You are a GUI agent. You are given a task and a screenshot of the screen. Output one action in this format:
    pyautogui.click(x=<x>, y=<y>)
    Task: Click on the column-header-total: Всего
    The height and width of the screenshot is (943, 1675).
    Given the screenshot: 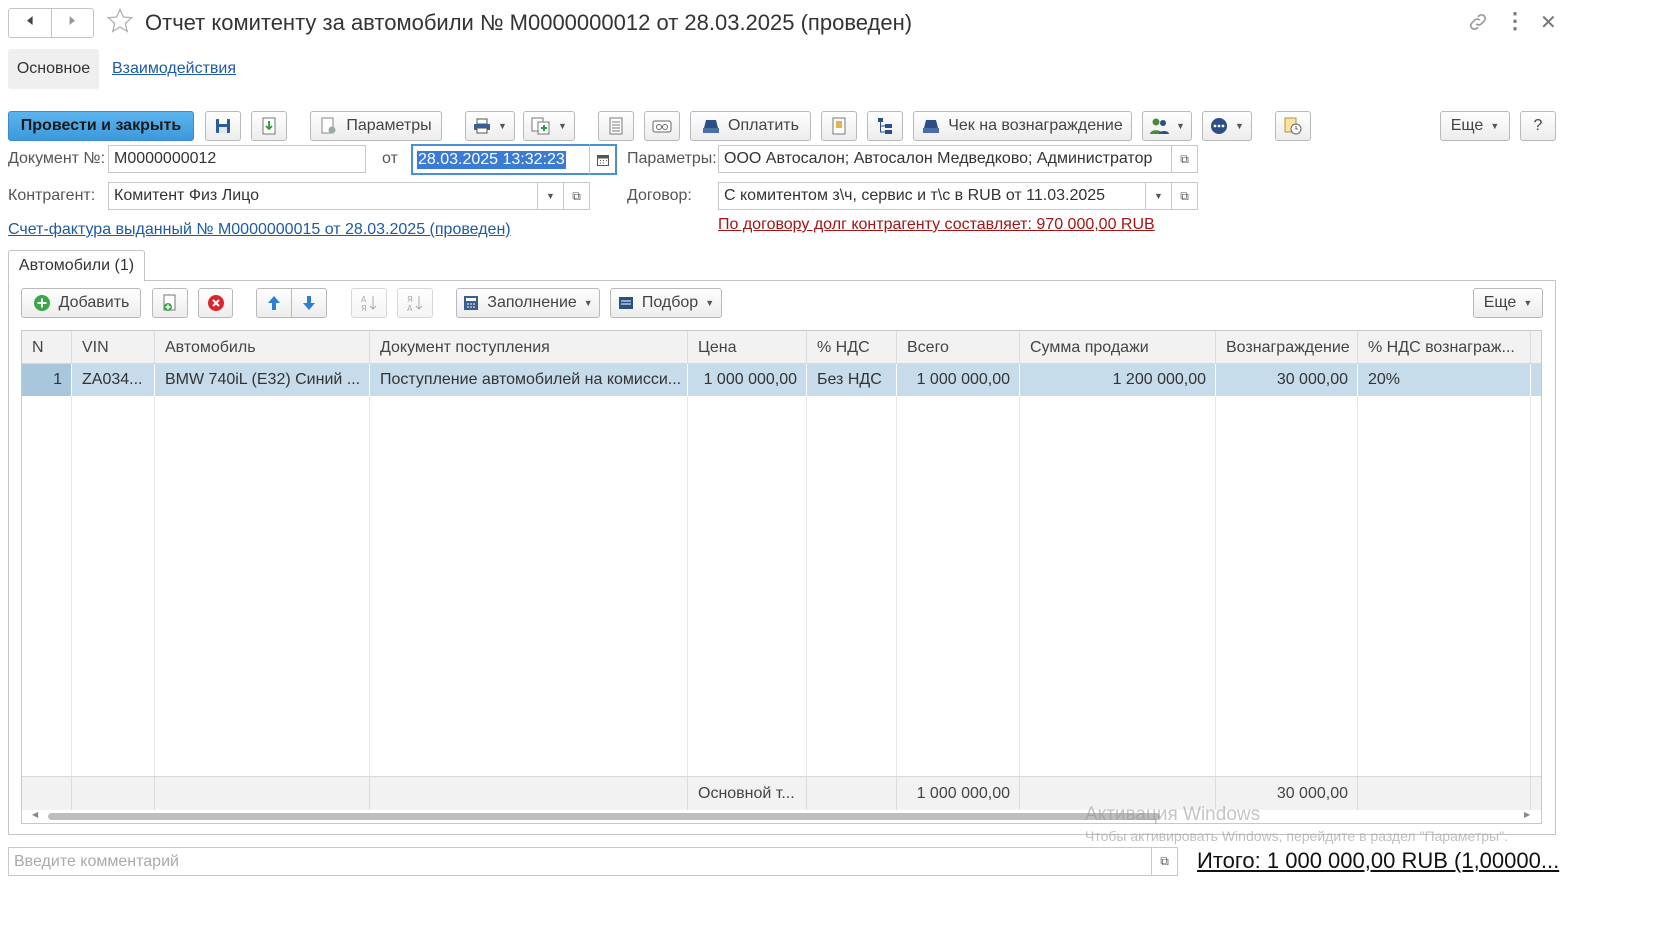 What is the action you would take?
    pyautogui.click(x=958, y=347)
    